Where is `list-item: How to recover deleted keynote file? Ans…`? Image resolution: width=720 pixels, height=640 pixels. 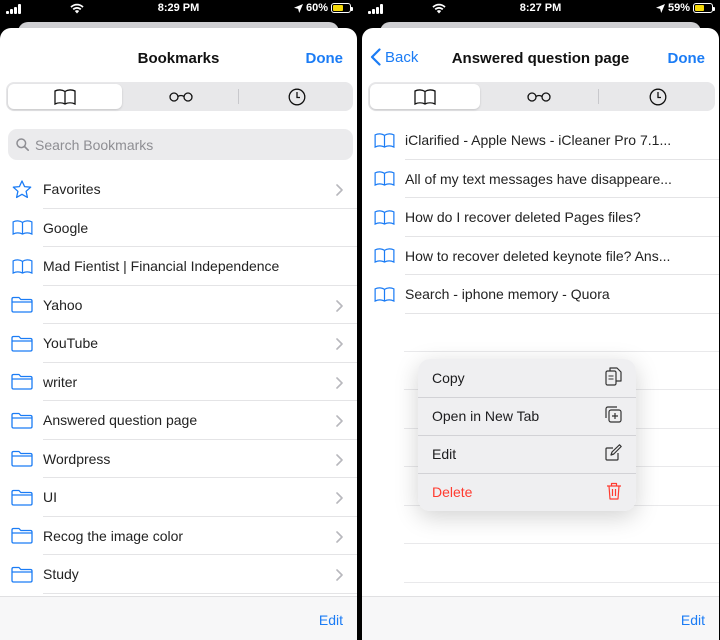
list-item: How to recover deleted keynote file? Ans… is located at coordinates (540, 256).